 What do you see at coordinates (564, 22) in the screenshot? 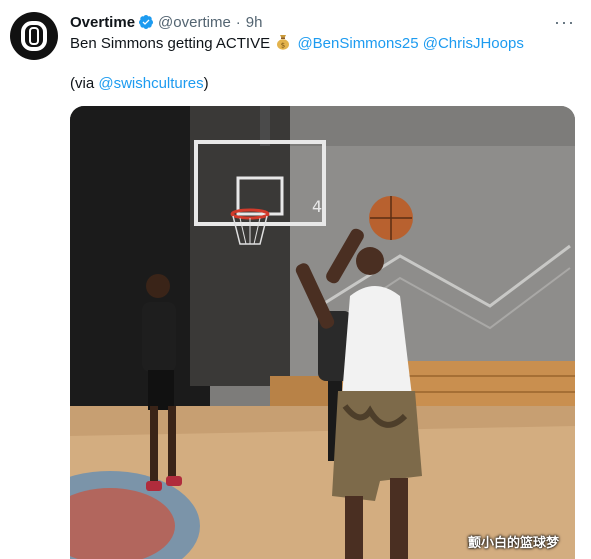
I see `more-options-button: ···` at bounding box center [564, 22].